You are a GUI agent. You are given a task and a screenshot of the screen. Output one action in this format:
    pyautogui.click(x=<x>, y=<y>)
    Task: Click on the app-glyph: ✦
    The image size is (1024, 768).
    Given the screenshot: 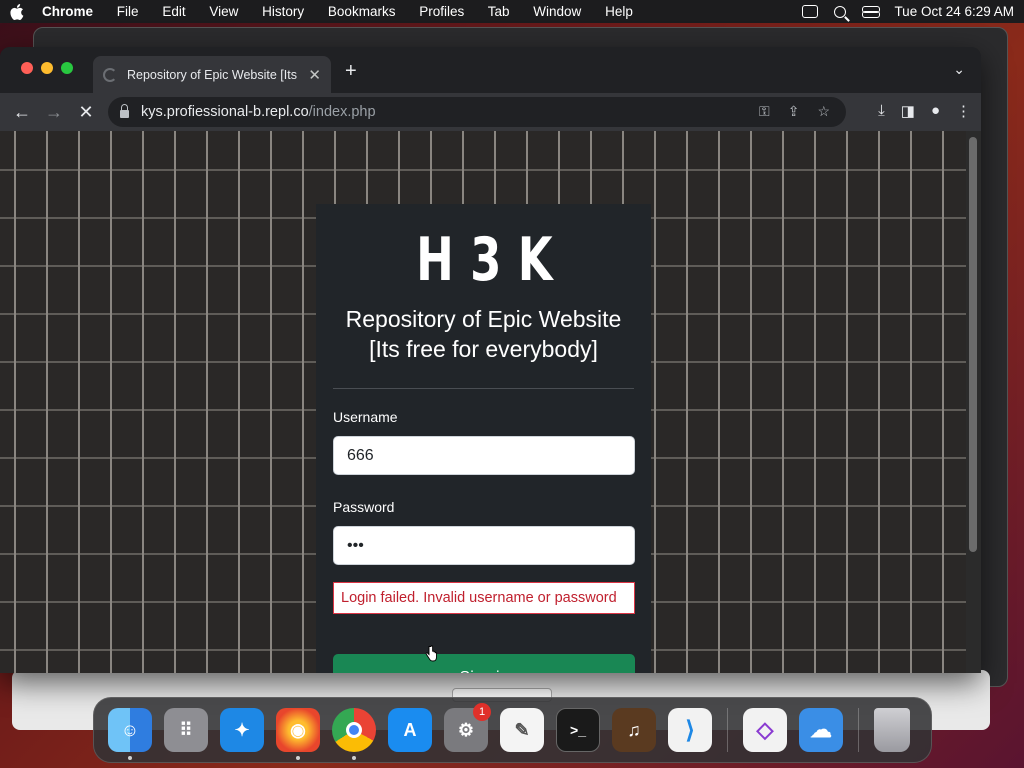 What is the action you would take?
    pyautogui.click(x=242, y=729)
    